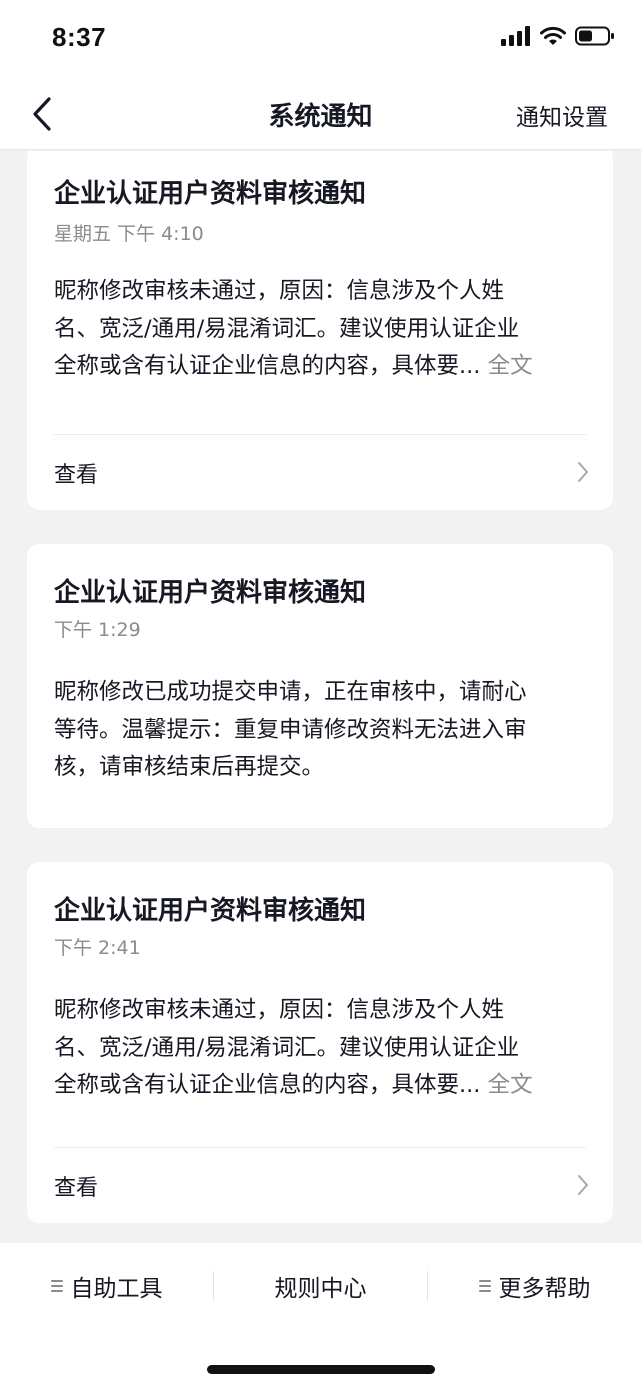 The height and width of the screenshot is (1388, 641). What do you see at coordinates (594, 36) in the screenshot?
I see `battery-icon` at bounding box center [594, 36].